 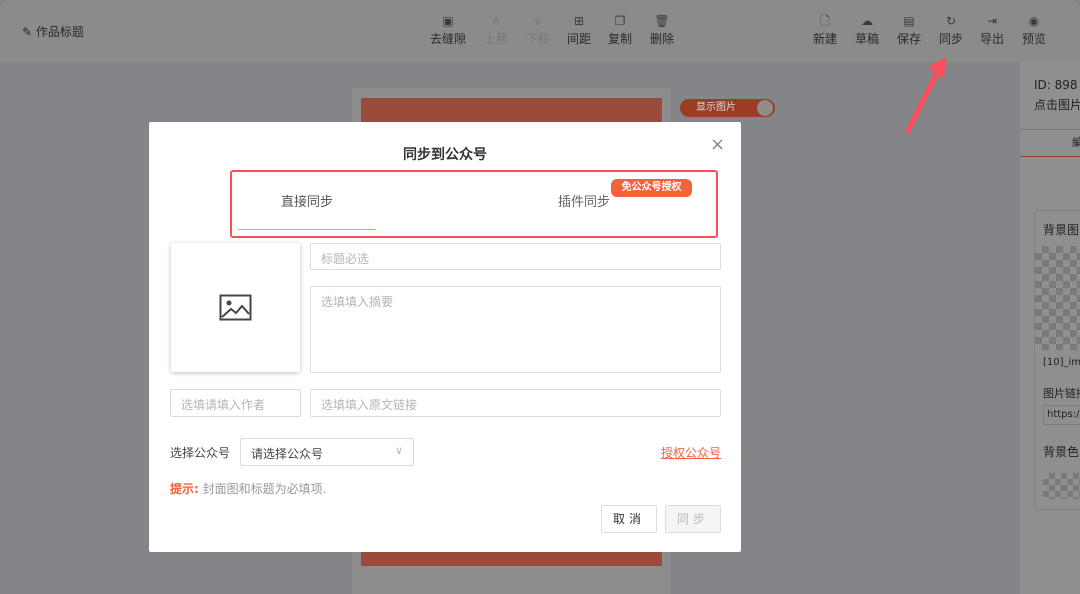 I want to click on cloud-icon: ☁, so click(x=867, y=21).